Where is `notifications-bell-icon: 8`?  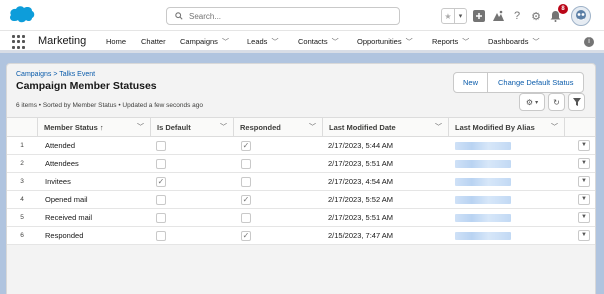
notifications-bell-icon: 8 is located at coordinates (558, 13).